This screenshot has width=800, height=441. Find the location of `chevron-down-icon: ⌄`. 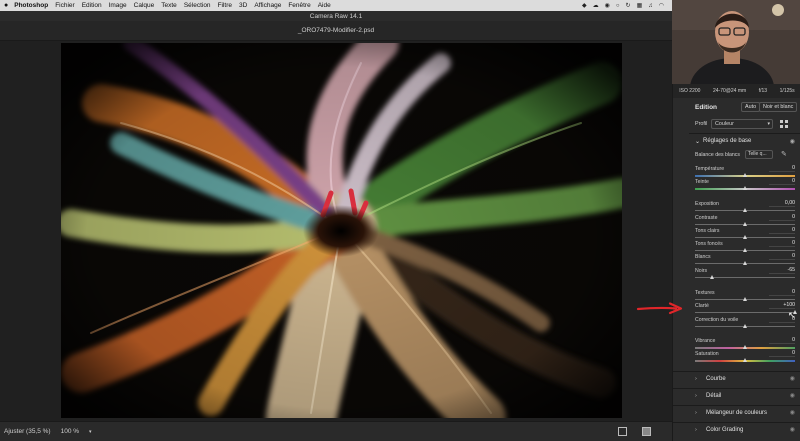

chevron-down-icon: ⌄ is located at coordinates (698, 141).